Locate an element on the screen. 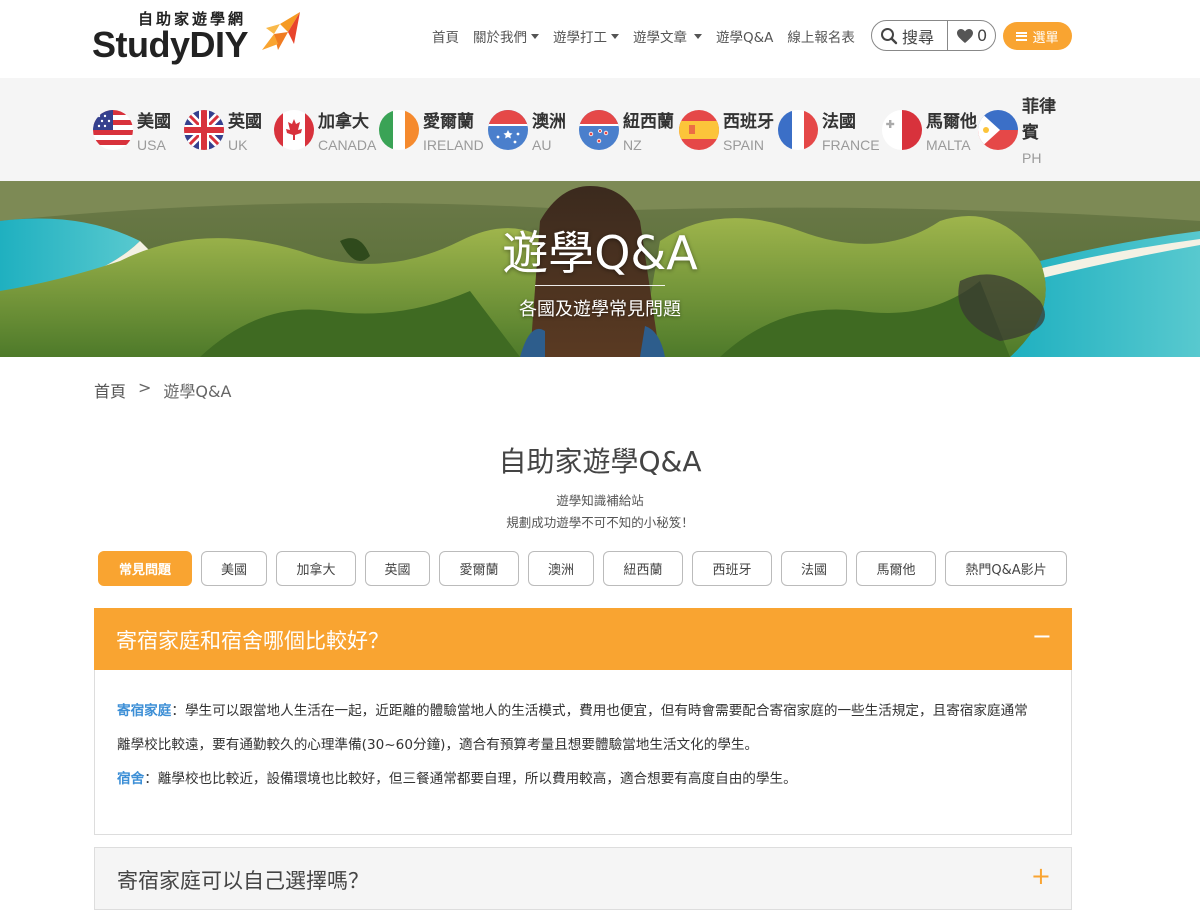  favorites-count: 0 is located at coordinates (982, 35).